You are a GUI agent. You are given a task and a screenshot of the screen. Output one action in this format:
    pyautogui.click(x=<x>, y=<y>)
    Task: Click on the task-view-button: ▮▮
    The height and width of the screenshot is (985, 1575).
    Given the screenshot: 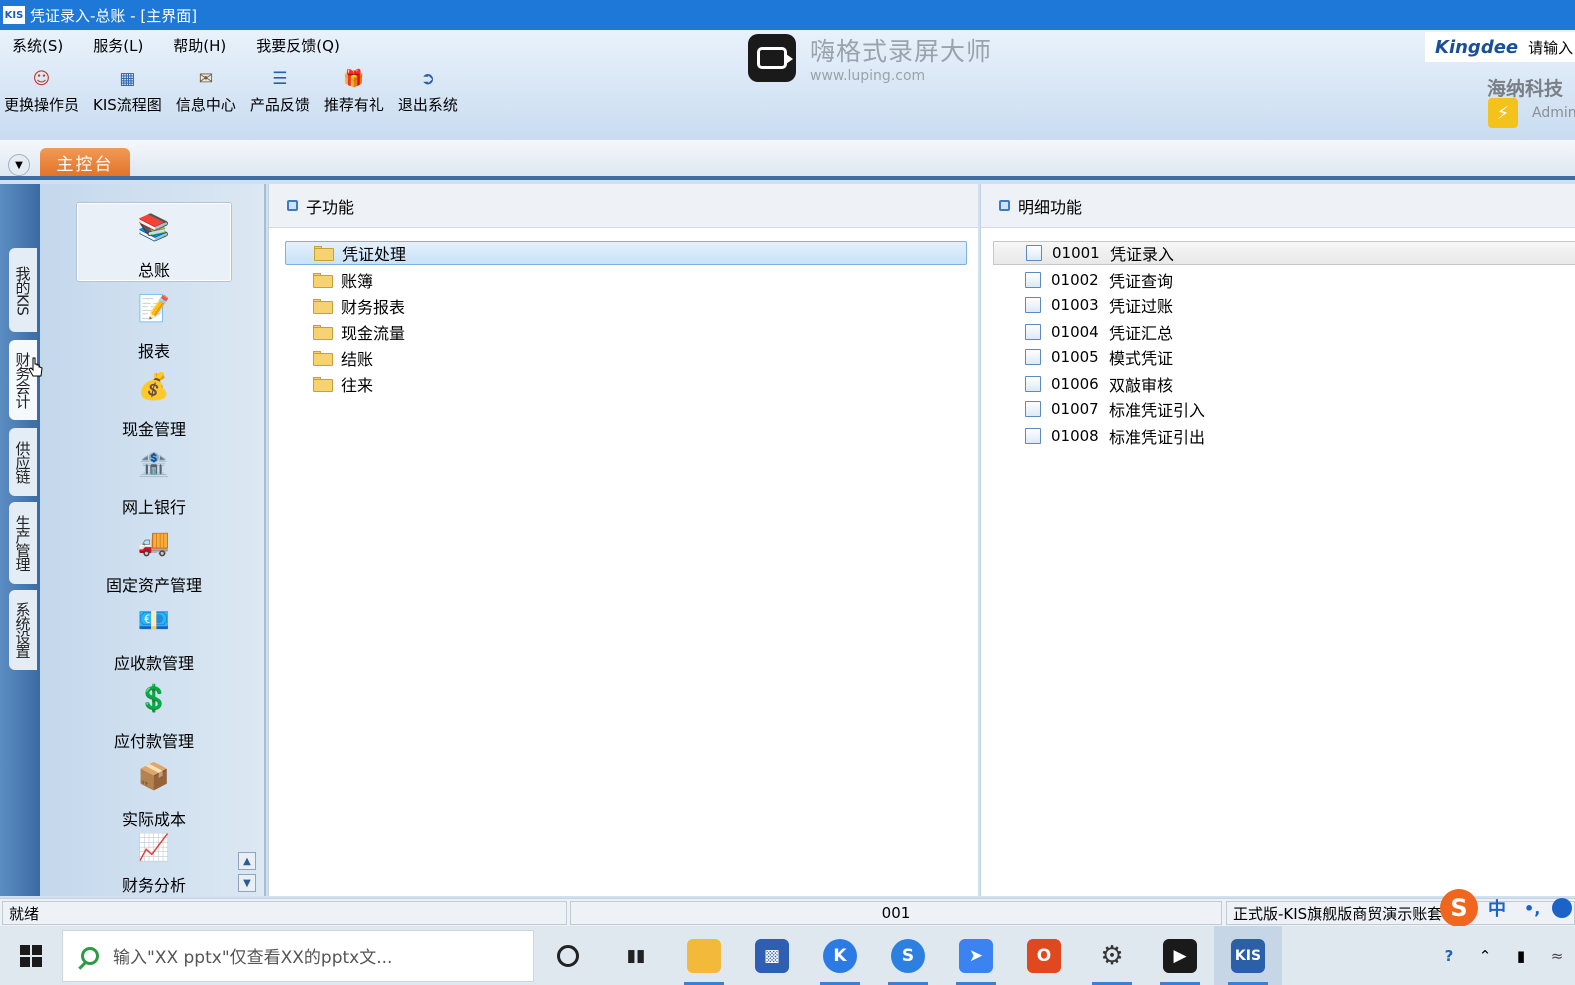 What is the action you would take?
    pyautogui.click(x=636, y=955)
    